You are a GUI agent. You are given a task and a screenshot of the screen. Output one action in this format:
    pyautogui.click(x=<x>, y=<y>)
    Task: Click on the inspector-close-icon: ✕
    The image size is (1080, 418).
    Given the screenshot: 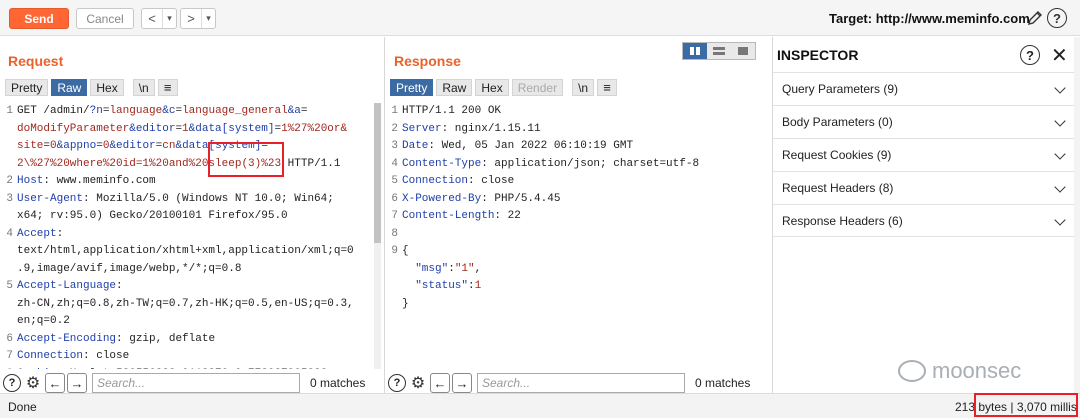 What is the action you would take?
    pyautogui.click(x=1059, y=55)
    